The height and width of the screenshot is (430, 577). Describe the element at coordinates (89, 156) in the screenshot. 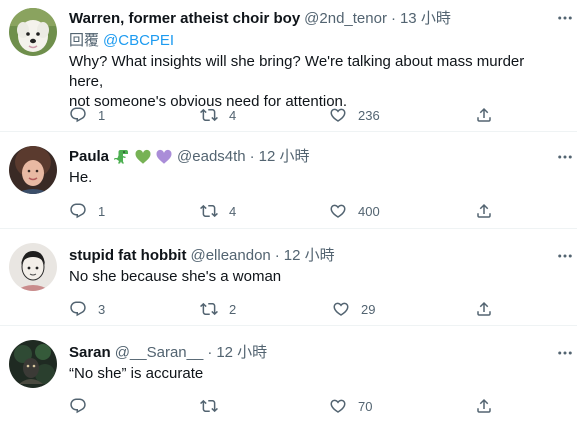

I see `display-name: Paula` at that location.